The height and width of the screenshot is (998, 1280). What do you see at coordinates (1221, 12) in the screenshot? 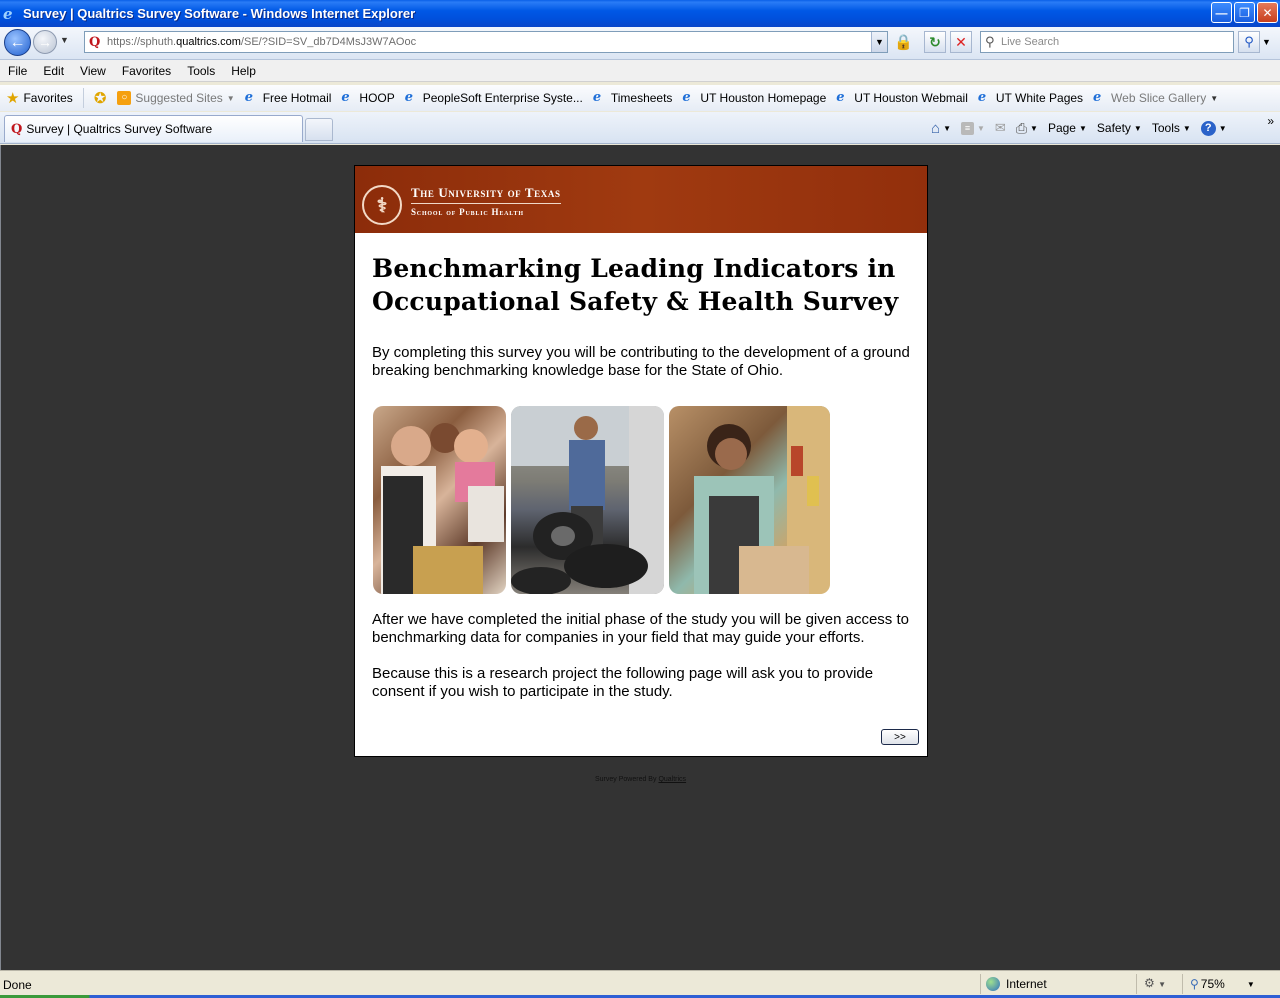
I see `minimize-button: —` at bounding box center [1221, 12].